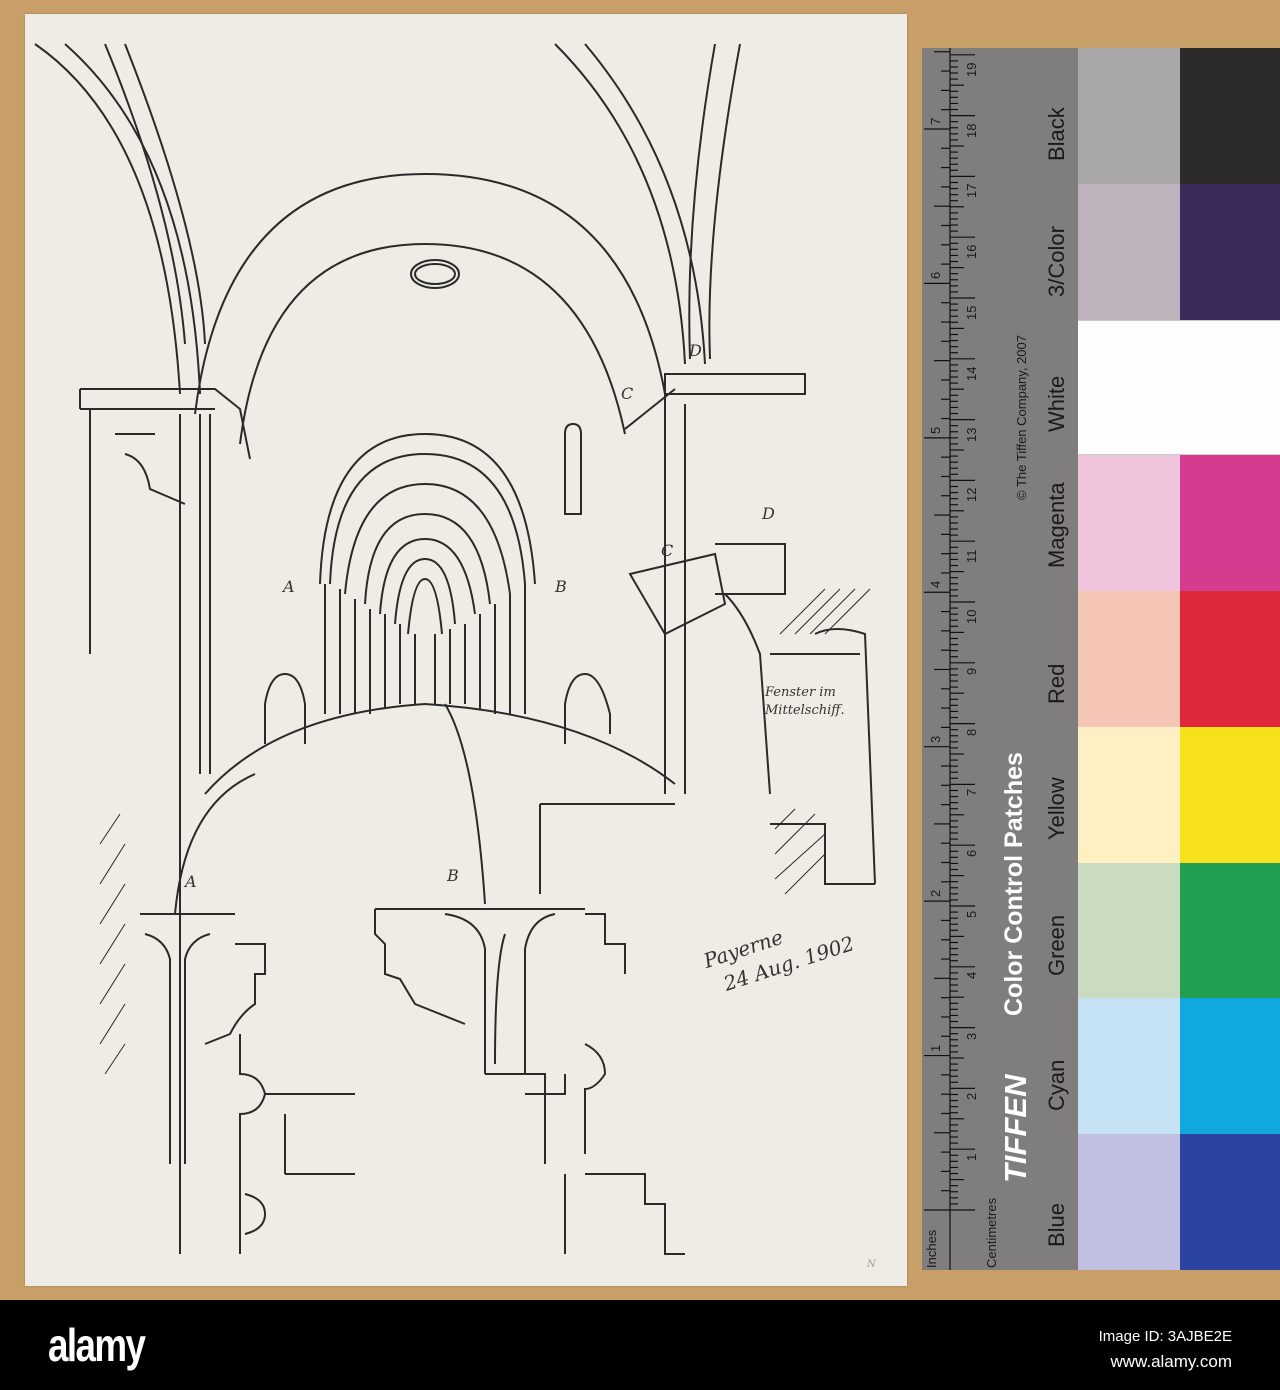  What do you see at coordinates (935, 893) in the screenshot?
I see `inch-number: 2` at bounding box center [935, 893].